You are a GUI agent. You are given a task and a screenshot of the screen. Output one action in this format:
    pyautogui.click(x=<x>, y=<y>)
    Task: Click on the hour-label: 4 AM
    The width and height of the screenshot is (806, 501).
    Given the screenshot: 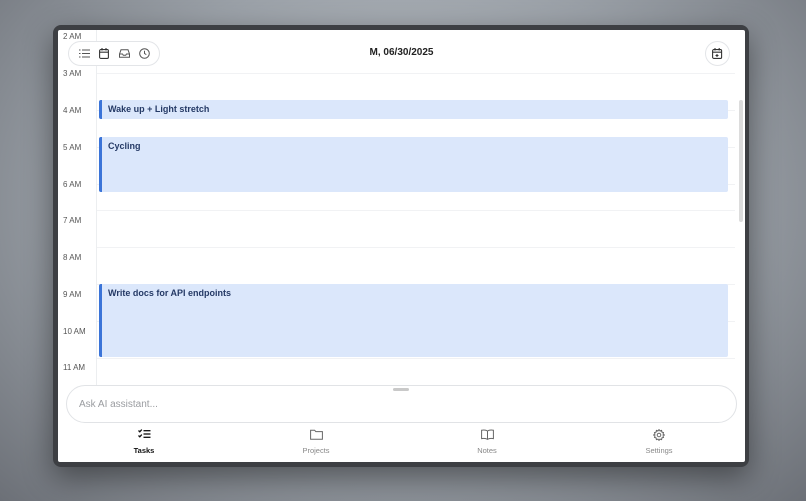 What is the action you would take?
    pyautogui.click(x=72, y=110)
    